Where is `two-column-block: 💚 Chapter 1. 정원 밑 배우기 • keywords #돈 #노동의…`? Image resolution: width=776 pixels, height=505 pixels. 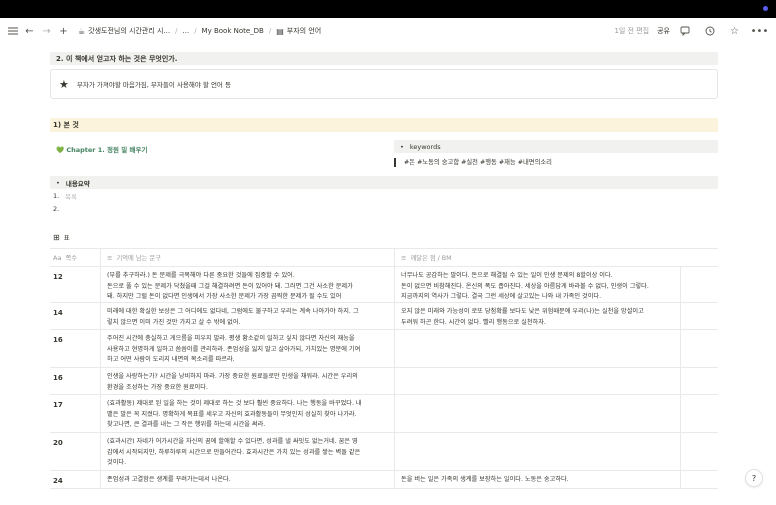
two-column-block: 💚 Chapter 1. 정원 밑 배우기 • keywords #돈 #노동의… is located at coordinates (384, 153).